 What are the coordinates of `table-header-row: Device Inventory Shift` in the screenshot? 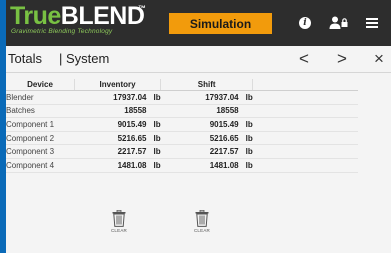 It's located at (182, 85).